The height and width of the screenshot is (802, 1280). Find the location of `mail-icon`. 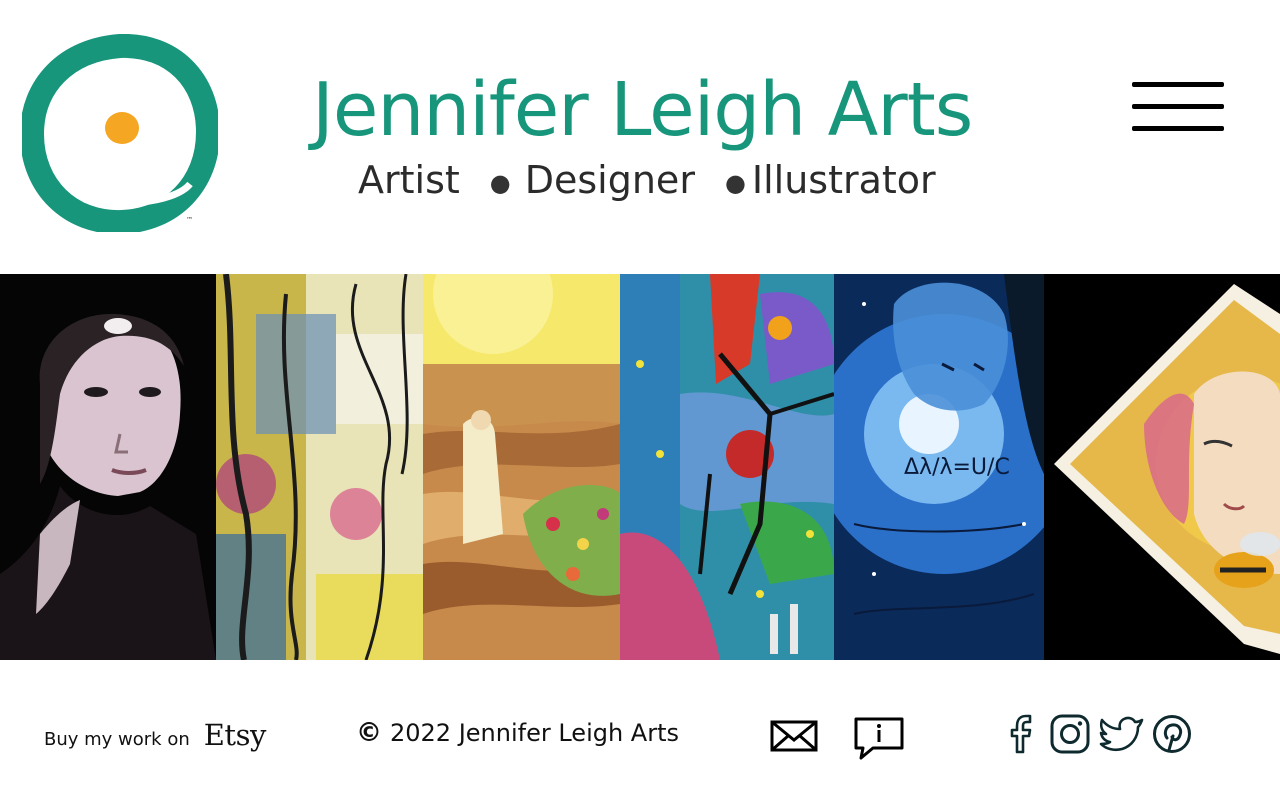

mail-icon is located at coordinates (794, 736).